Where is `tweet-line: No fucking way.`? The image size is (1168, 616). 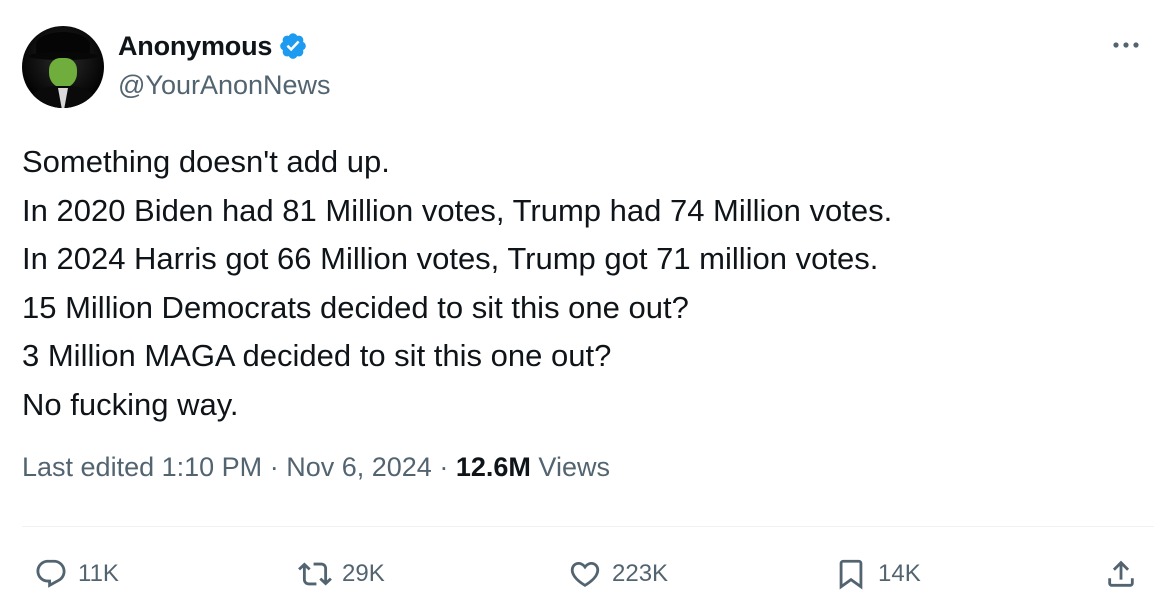
tweet-line: No fucking way. is located at coordinates (130, 404).